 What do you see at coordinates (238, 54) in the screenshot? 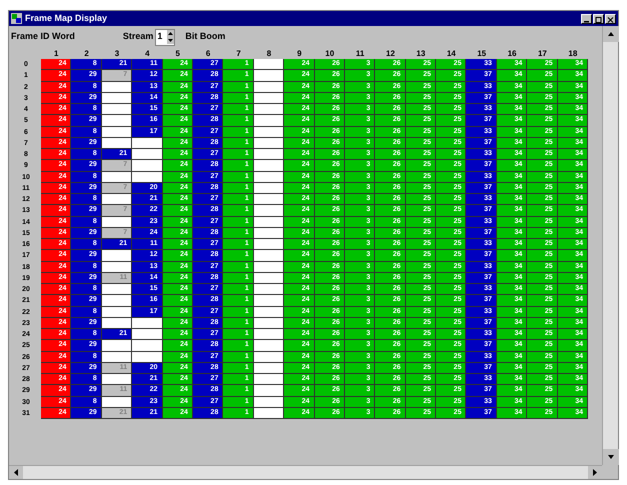
I see `column-header: 7` at bounding box center [238, 54].